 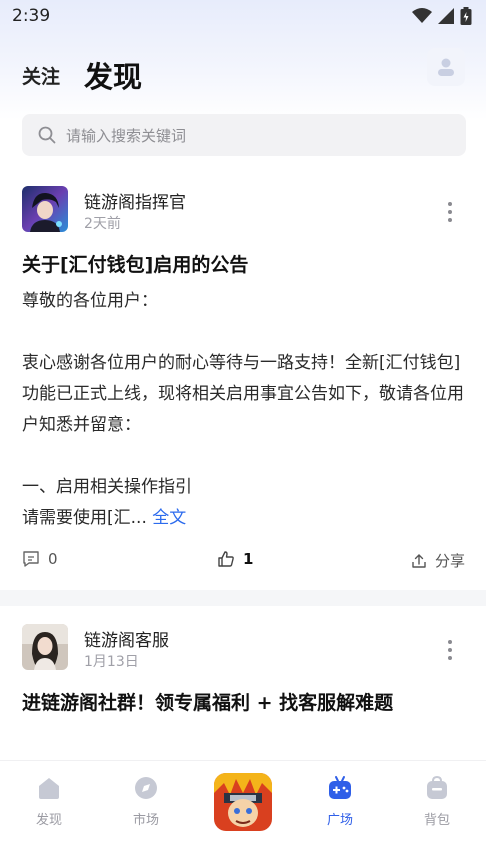 What do you see at coordinates (113, 75) in the screenshot?
I see `tab-discover: 发现` at bounding box center [113, 75].